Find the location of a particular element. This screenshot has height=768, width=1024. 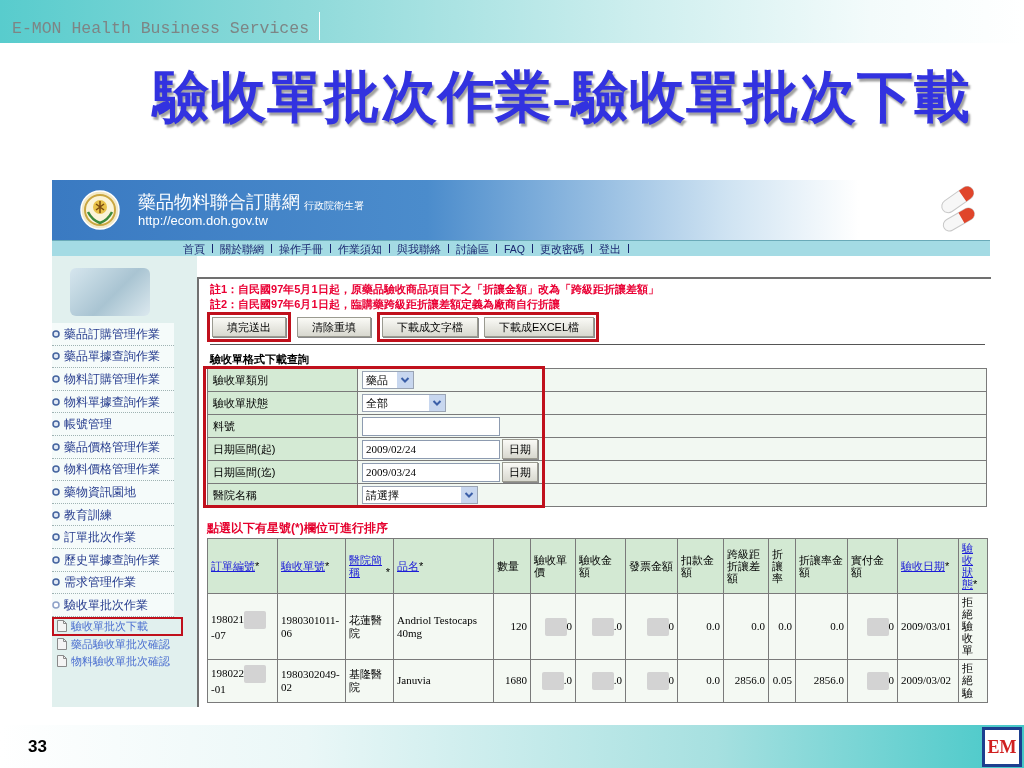

status-text: 拒絕驗 is located at coordinates (967, 680).